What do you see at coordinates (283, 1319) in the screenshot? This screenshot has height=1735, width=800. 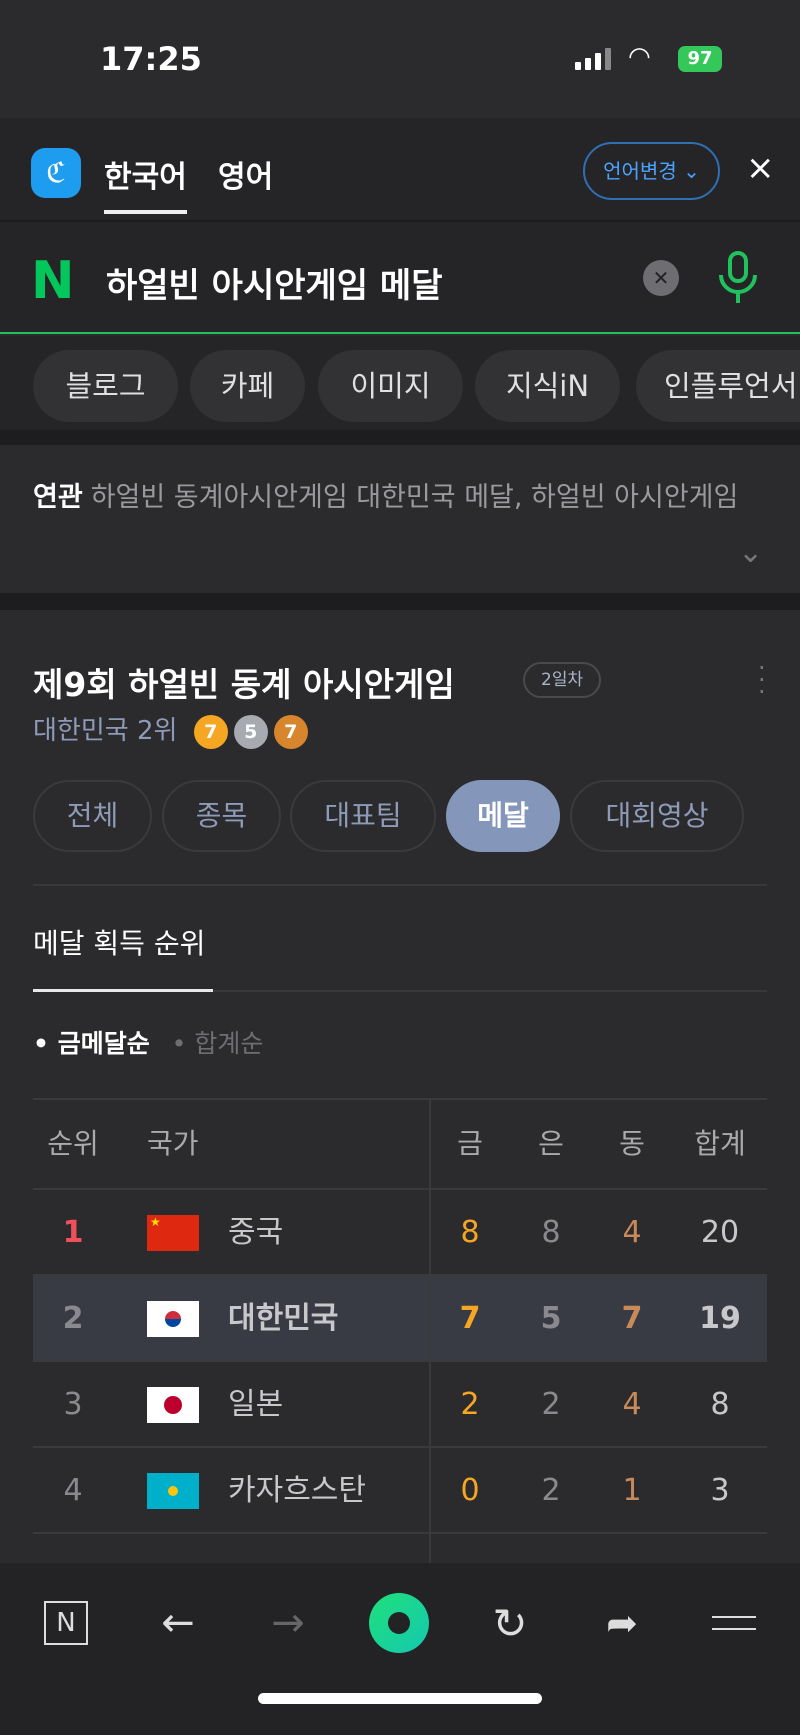 I see `country-name: 대한민국` at bounding box center [283, 1319].